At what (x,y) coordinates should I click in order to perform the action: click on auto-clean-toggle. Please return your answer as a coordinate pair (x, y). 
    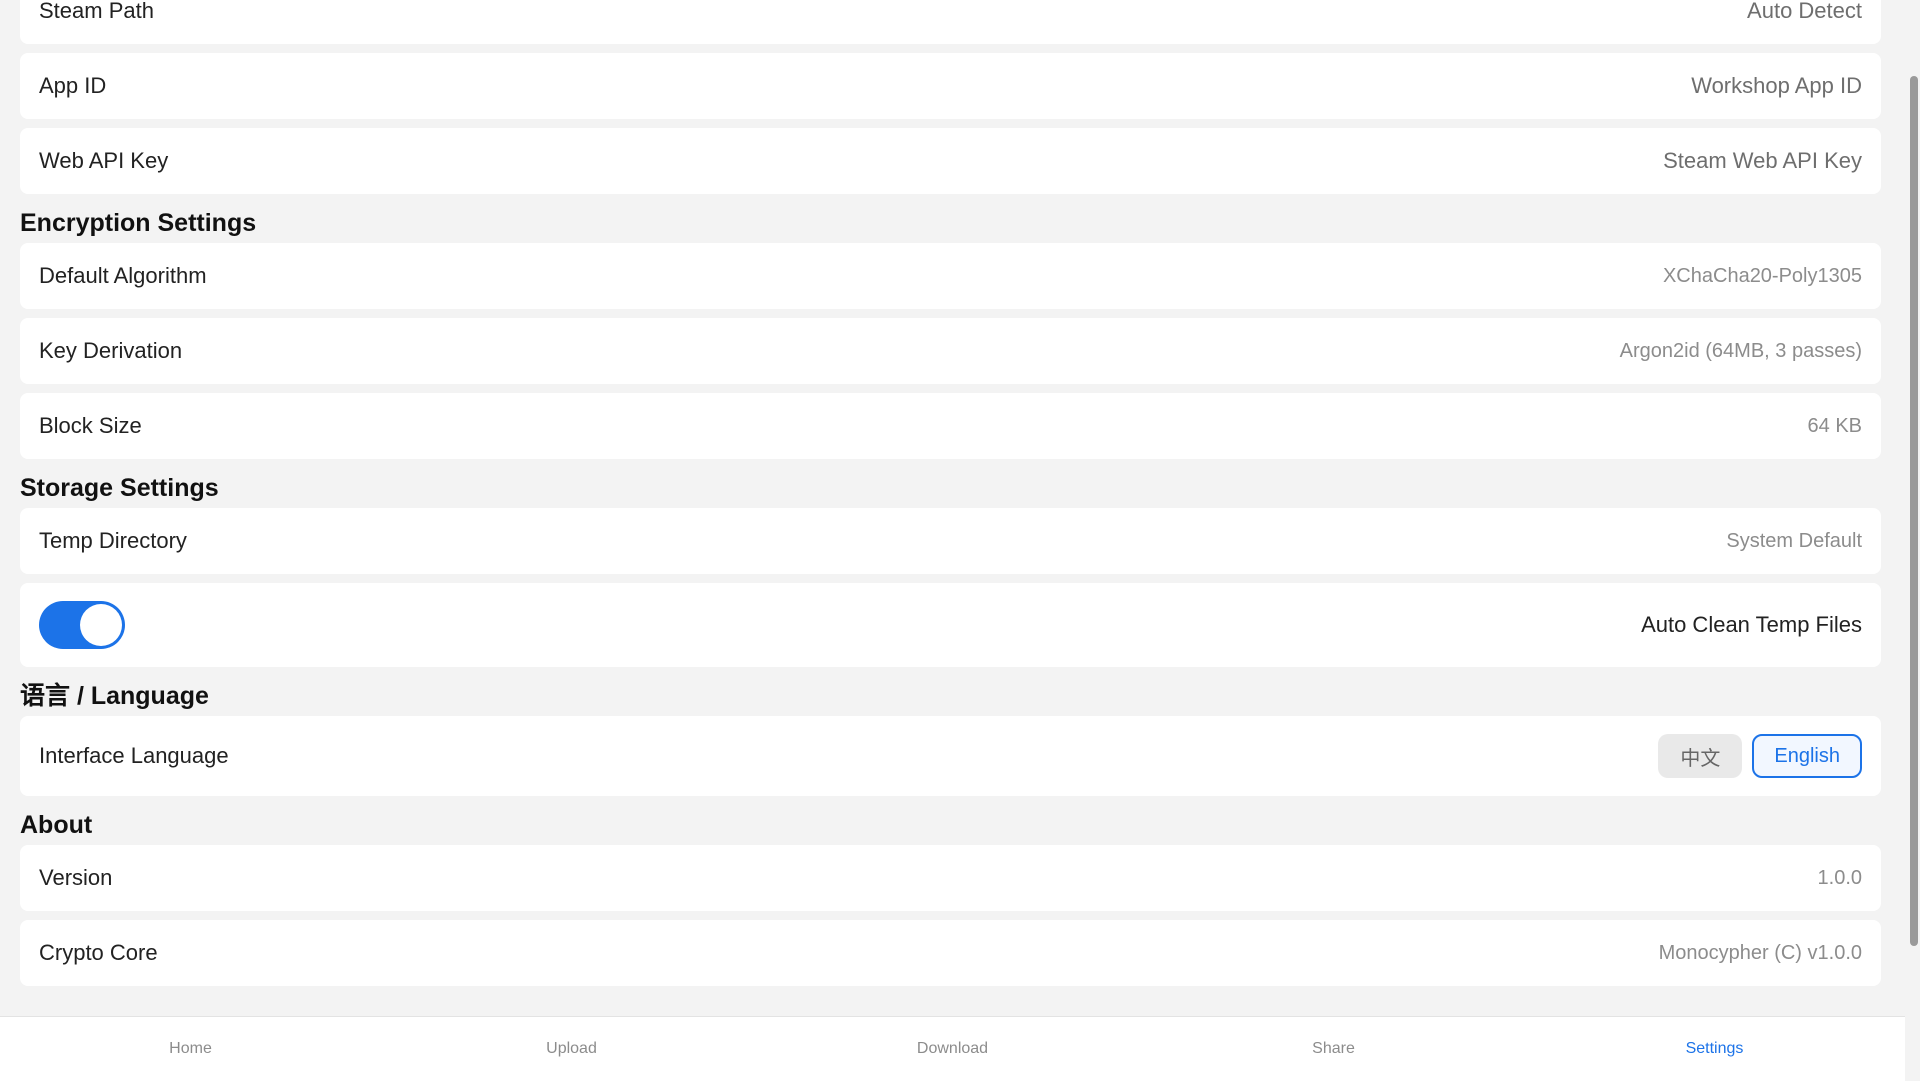
    Looking at the image, I should click on (82, 625).